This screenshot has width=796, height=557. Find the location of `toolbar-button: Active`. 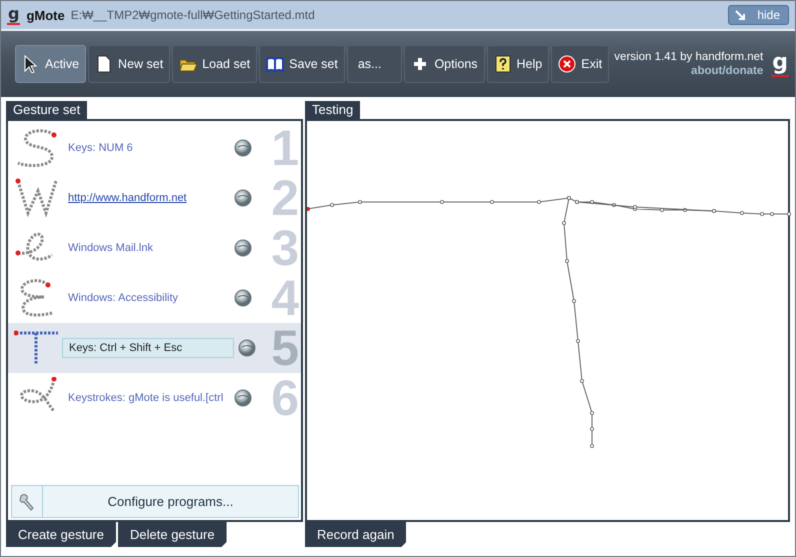

toolbar-button: Active is located at coordinates (50, 64).